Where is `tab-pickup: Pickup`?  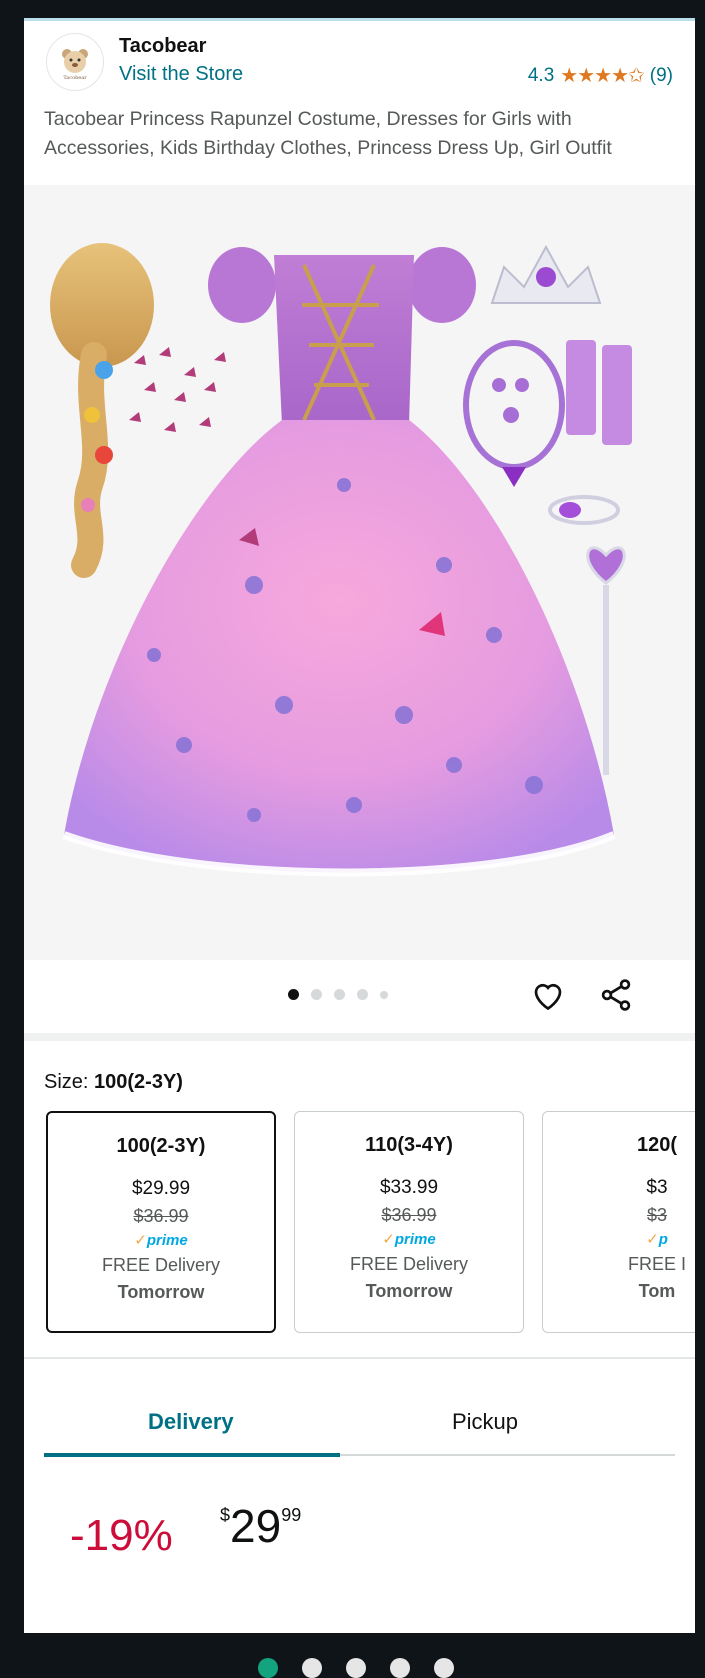
tab-pickup: Pickup is located at coordinates (485, 1422).